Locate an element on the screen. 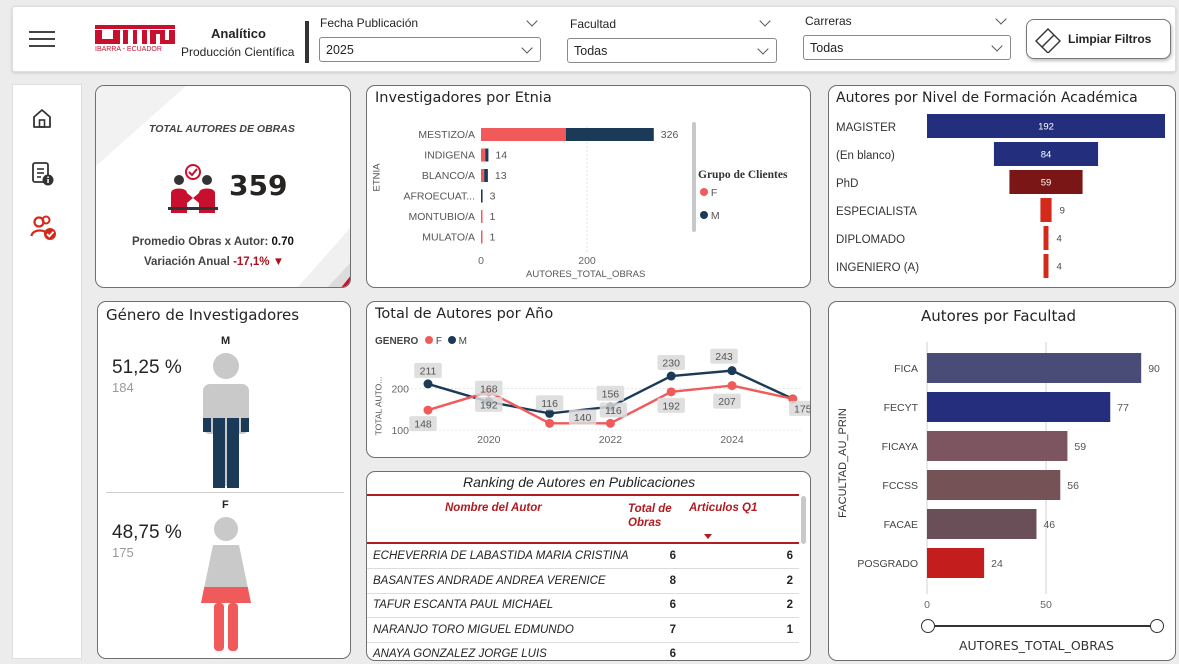 The height and width of the screenshot is (664, 1179). anio-data-label: 156 is located at coordinates (611, 394).